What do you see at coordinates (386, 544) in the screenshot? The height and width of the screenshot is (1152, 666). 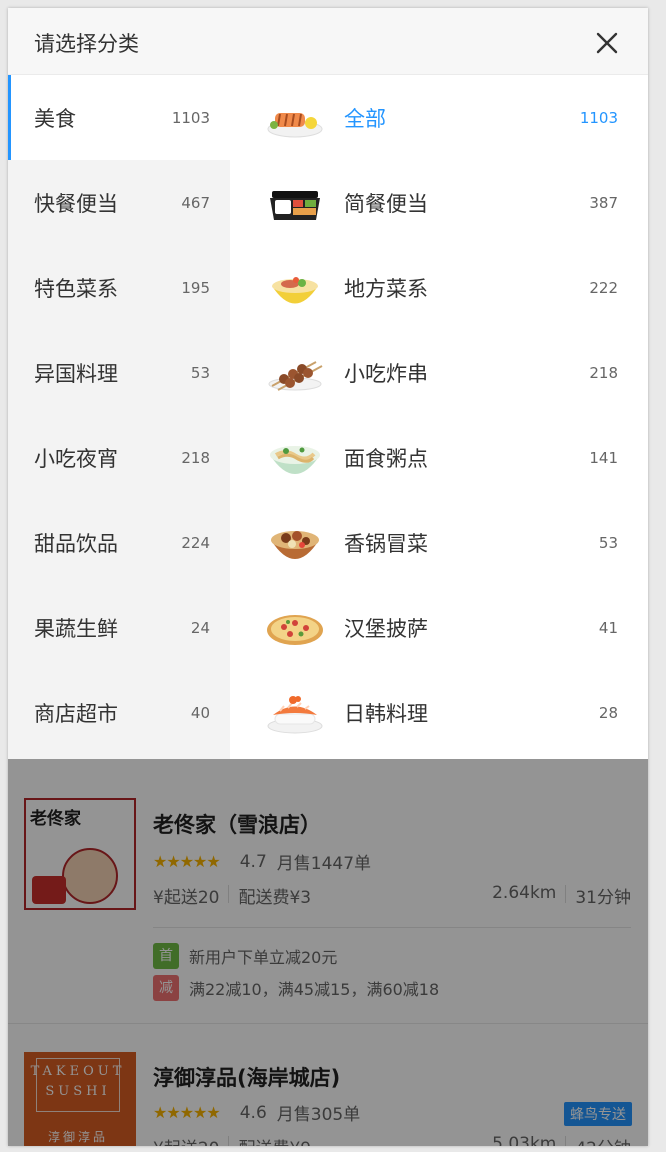 I see `subcategory-label: 香锅冒菜` at bounding box center [386, 544].